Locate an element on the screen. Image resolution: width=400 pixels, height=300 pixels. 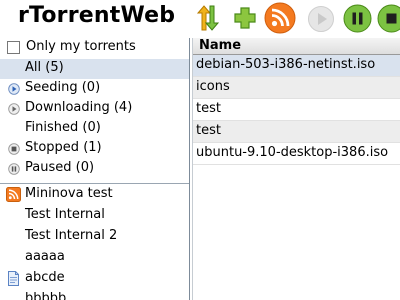
torrent-name: ubuntu-9.10-desktop-i386.iso is located at coordinates (292, 152).